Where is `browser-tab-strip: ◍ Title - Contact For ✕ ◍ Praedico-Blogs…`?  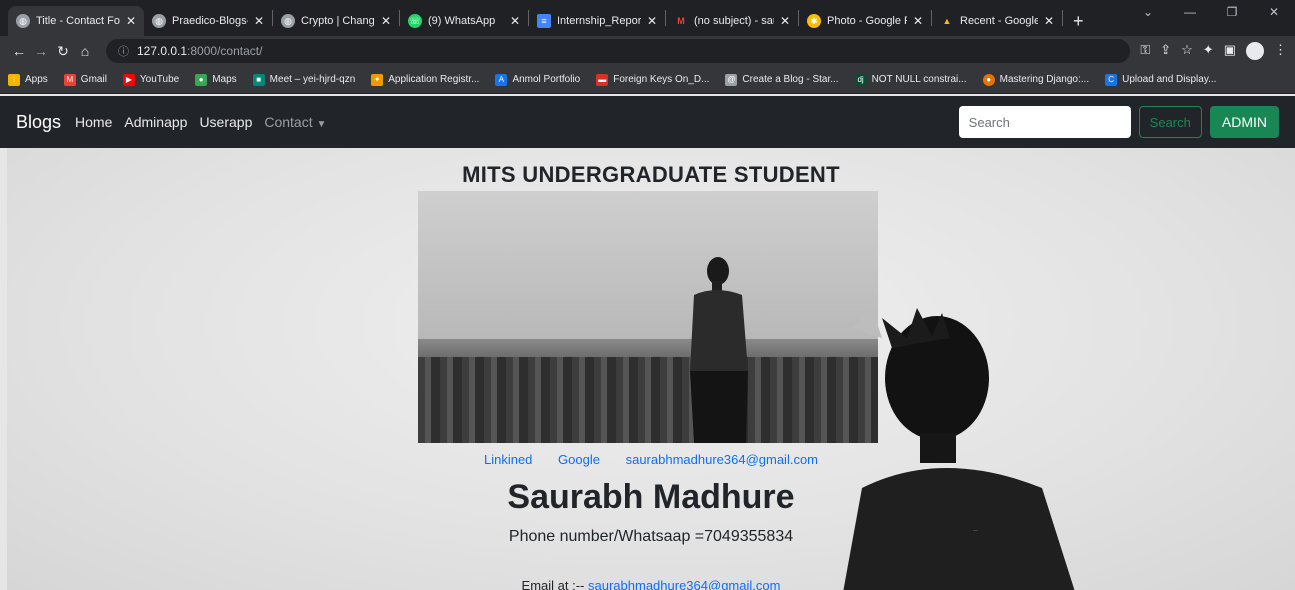 browser-tab-strip: ◍ Title - Contact For ✕ ◍ Praedico-Blogs… is located at coordinates (647, 18).